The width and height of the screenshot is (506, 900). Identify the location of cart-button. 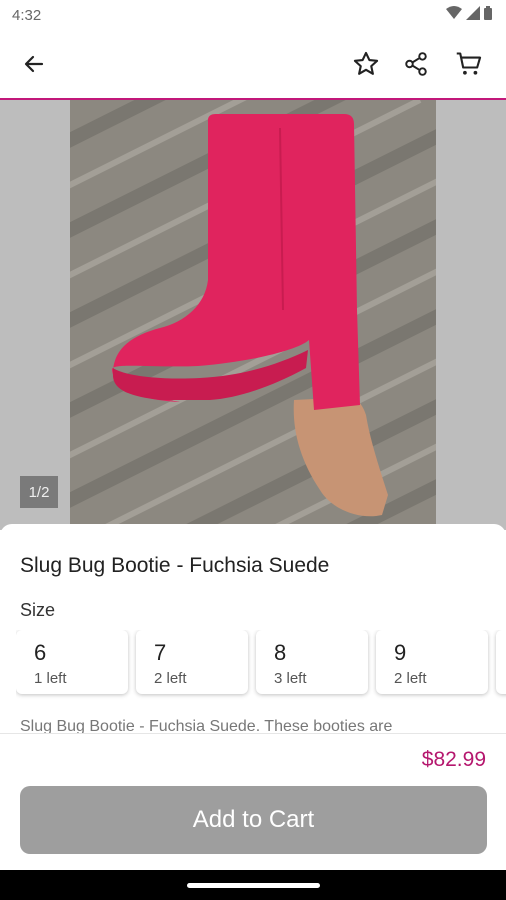
(469, 64).